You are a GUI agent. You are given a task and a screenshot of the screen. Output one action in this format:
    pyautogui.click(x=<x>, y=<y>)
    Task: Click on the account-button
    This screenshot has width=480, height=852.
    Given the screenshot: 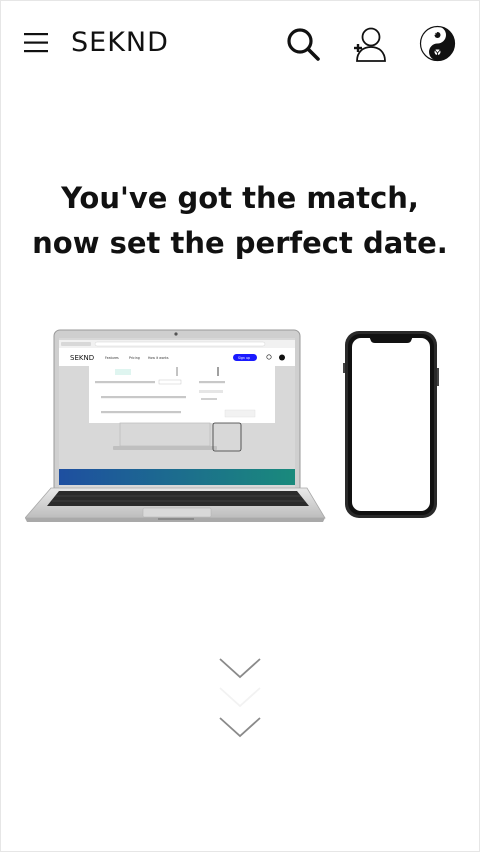 What is the action you would take?
    pyautogui.click(x=370, y=44)
    